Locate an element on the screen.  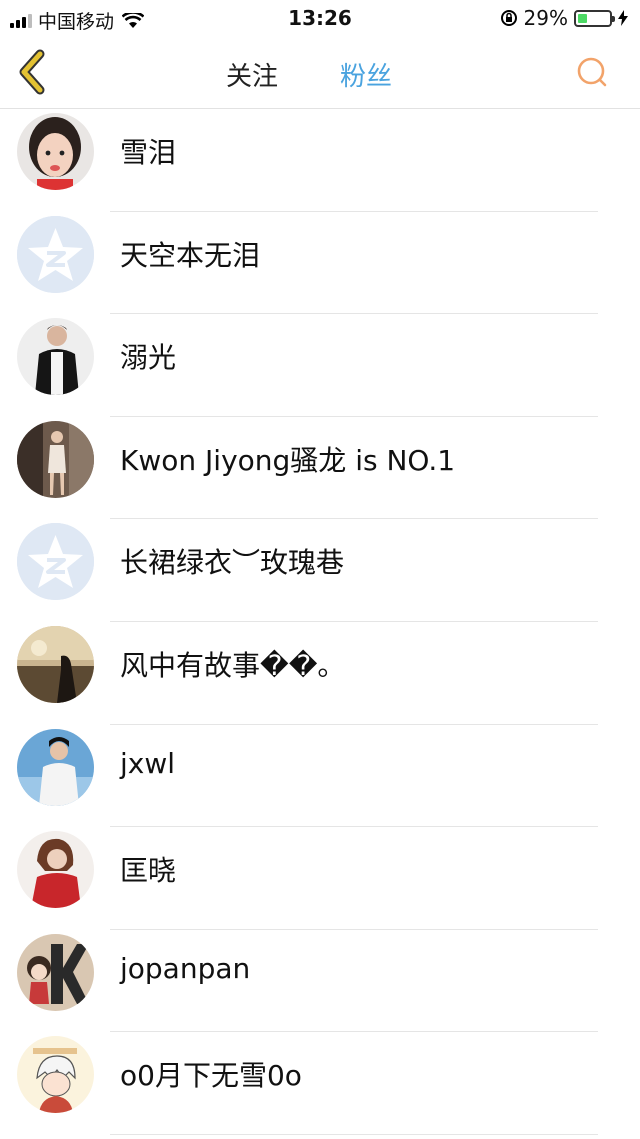
fan-name: jxwl is located at coordinates (148, 763).